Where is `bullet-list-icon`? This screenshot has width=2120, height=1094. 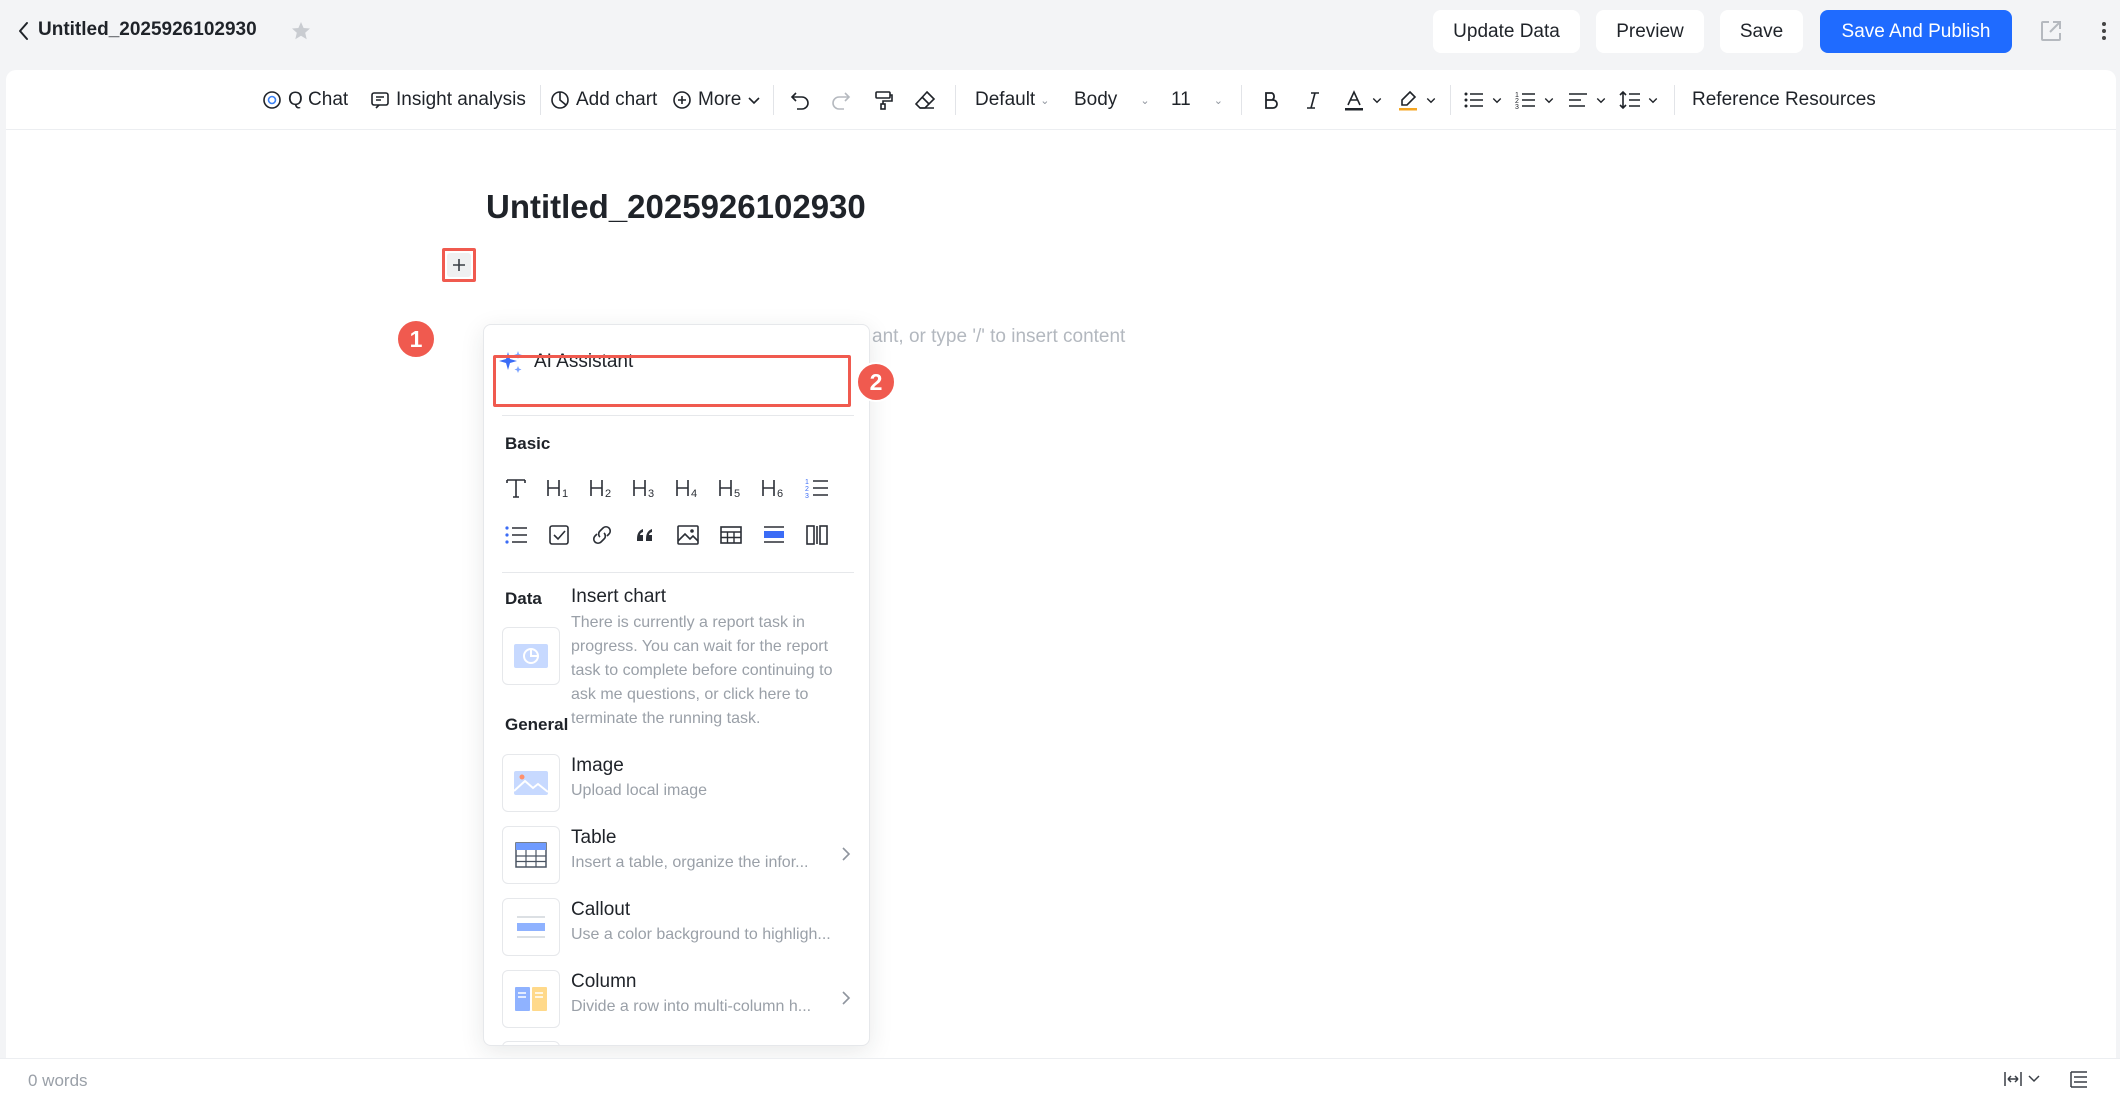
bullet-list-icon is located at coordinates (516, 535).